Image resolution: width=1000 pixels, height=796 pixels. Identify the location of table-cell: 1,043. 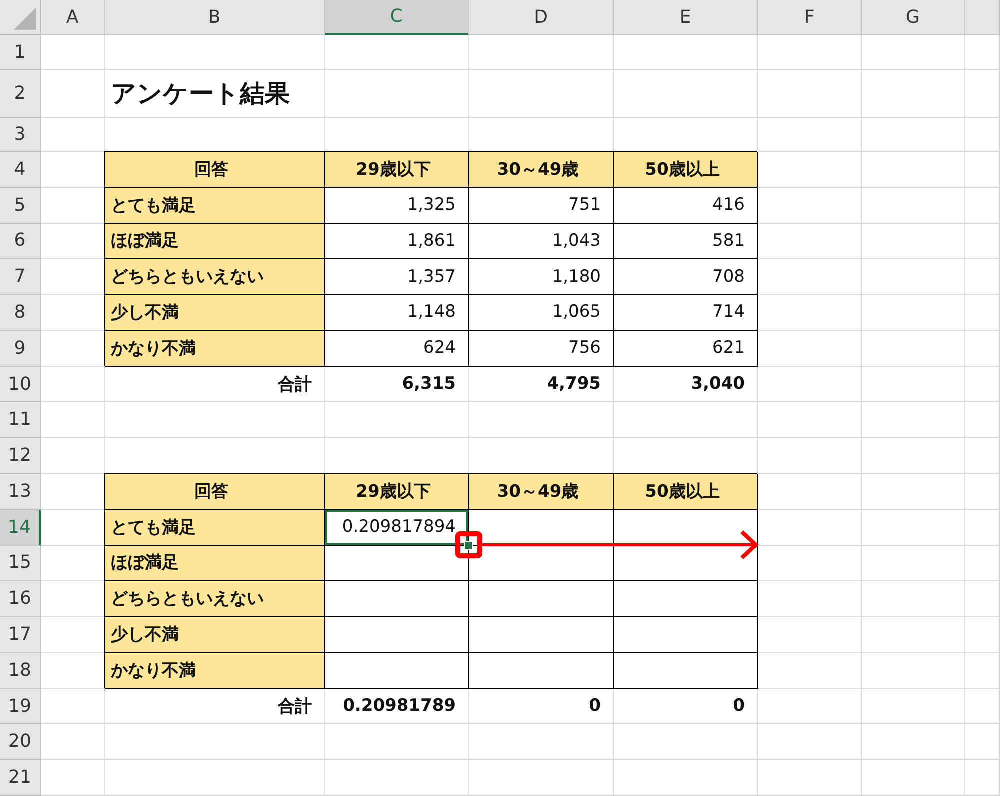
(541, 242).